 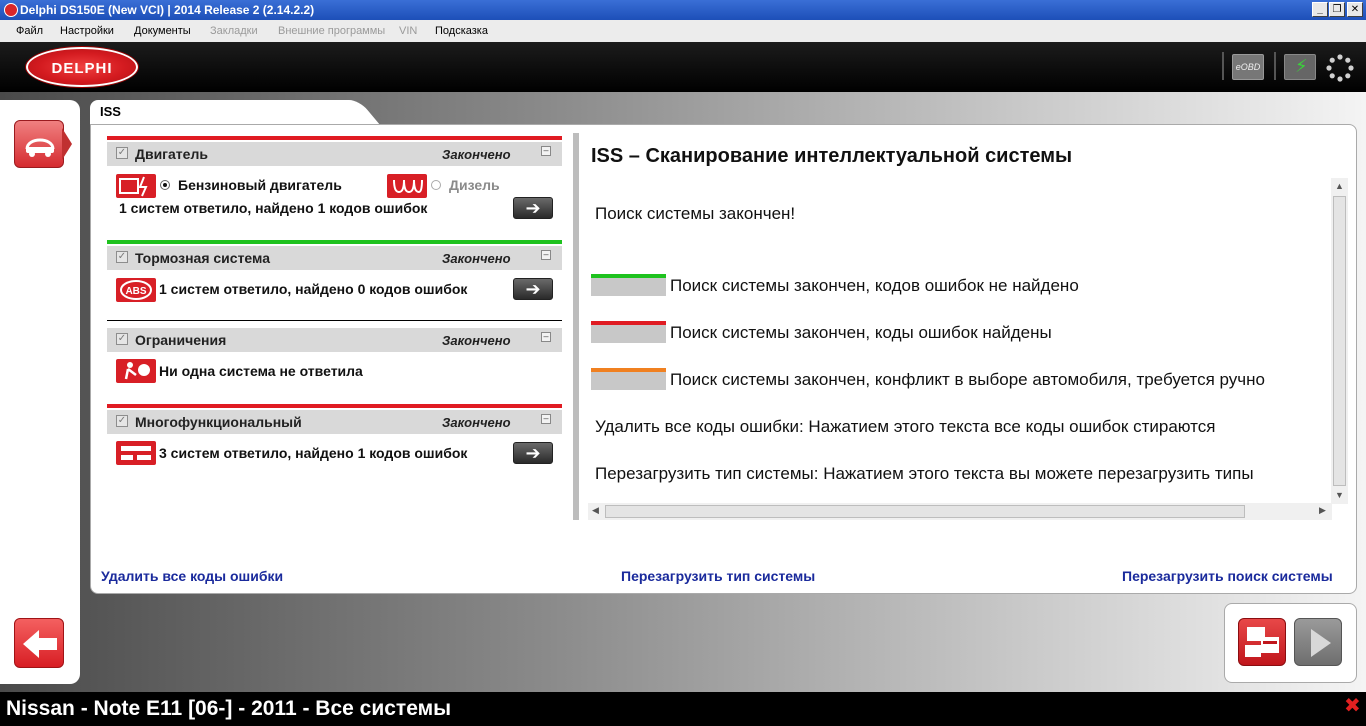 What do you see at coordinates (67, 144) in the screenshot?
I see `active-indicator` at bounding box center [67, 144].